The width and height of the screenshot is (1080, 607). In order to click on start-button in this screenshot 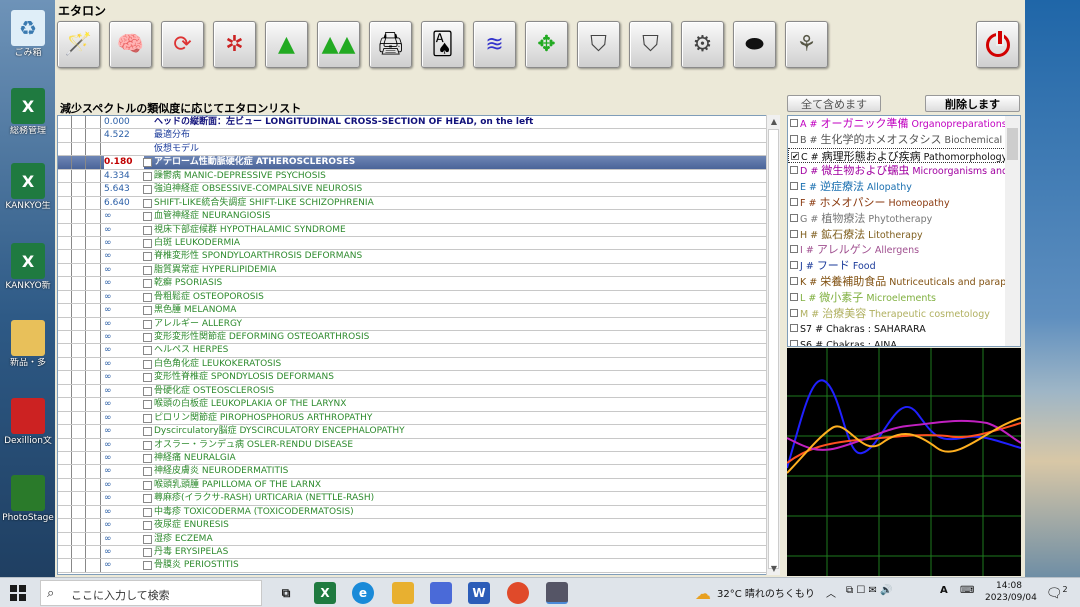, I will do `click(18, 593)`.